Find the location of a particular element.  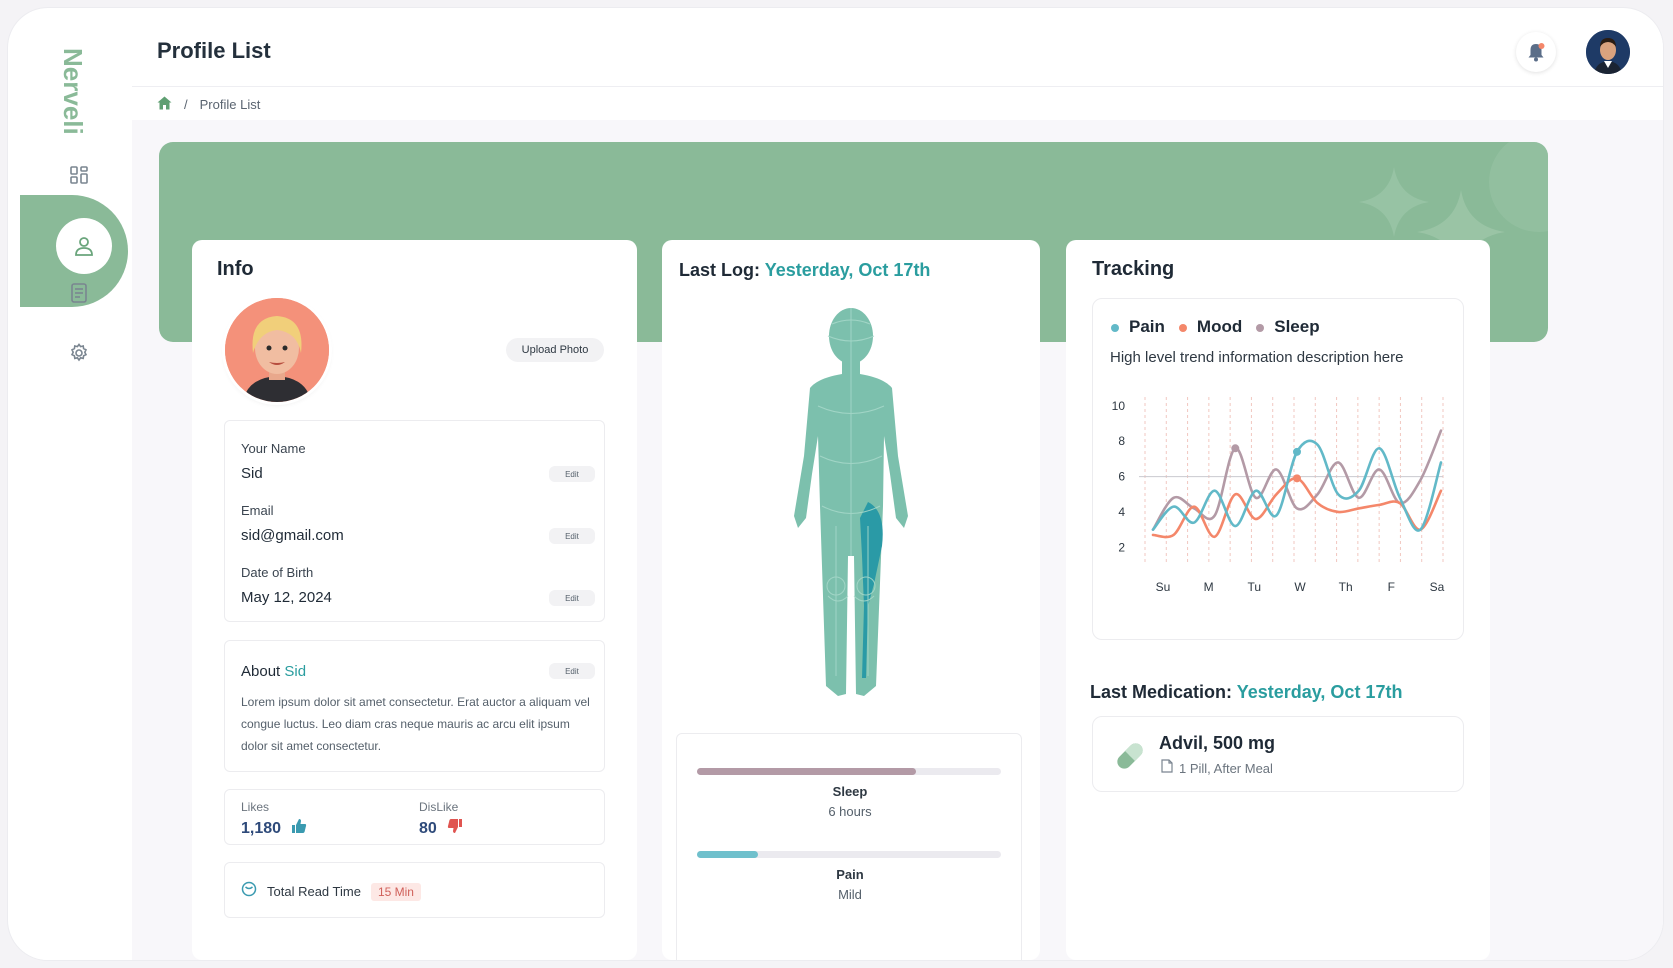

medication-detail: 1 Pill, After Meal is located at coordinates (1226, 768).